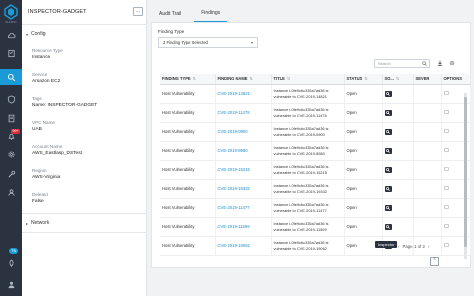  I want to click on rail-item-compliance, so click(11, 53).